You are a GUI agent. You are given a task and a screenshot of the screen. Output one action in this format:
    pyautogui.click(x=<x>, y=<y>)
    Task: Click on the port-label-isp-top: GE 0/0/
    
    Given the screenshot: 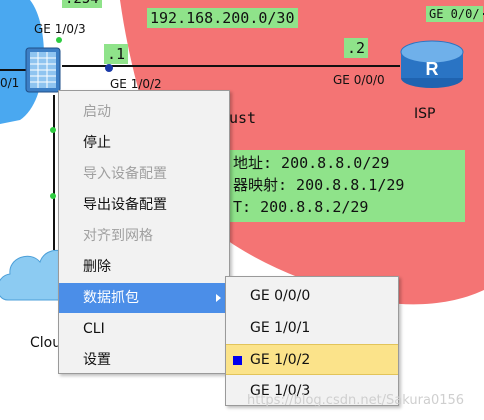 What is the action you would take?
    pyautogui.click(x=454, y=14)
    